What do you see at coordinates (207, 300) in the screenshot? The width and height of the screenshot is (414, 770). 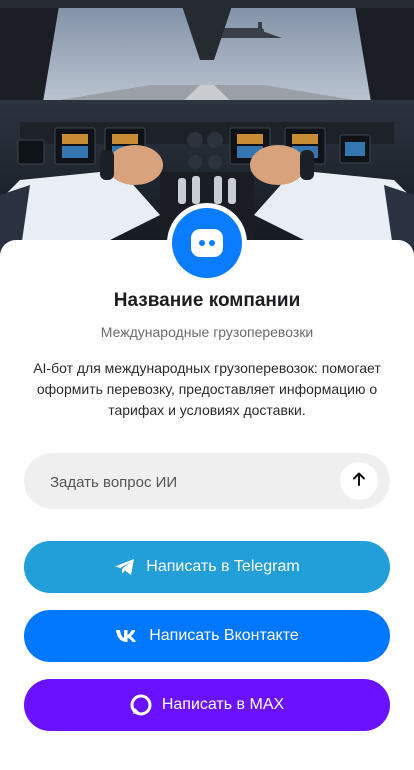 I see `company-name: Название компании` at bounding box center [207, 300].